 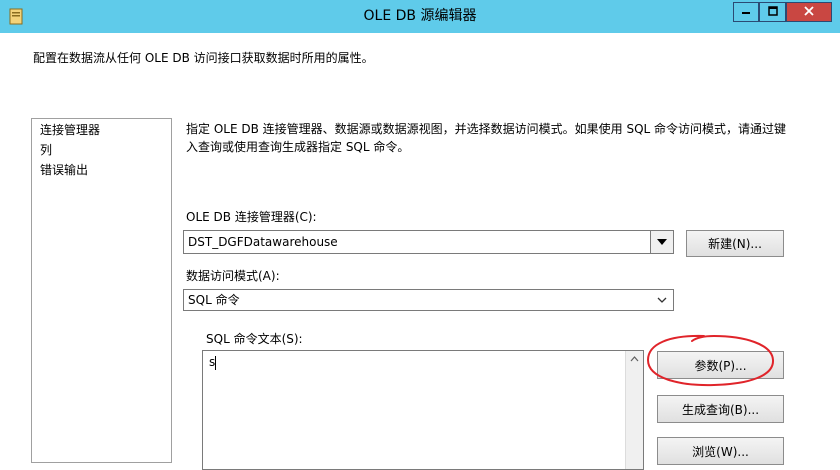 I want to click on scroll-up-arrow-icon, so click(x=634, y=359).